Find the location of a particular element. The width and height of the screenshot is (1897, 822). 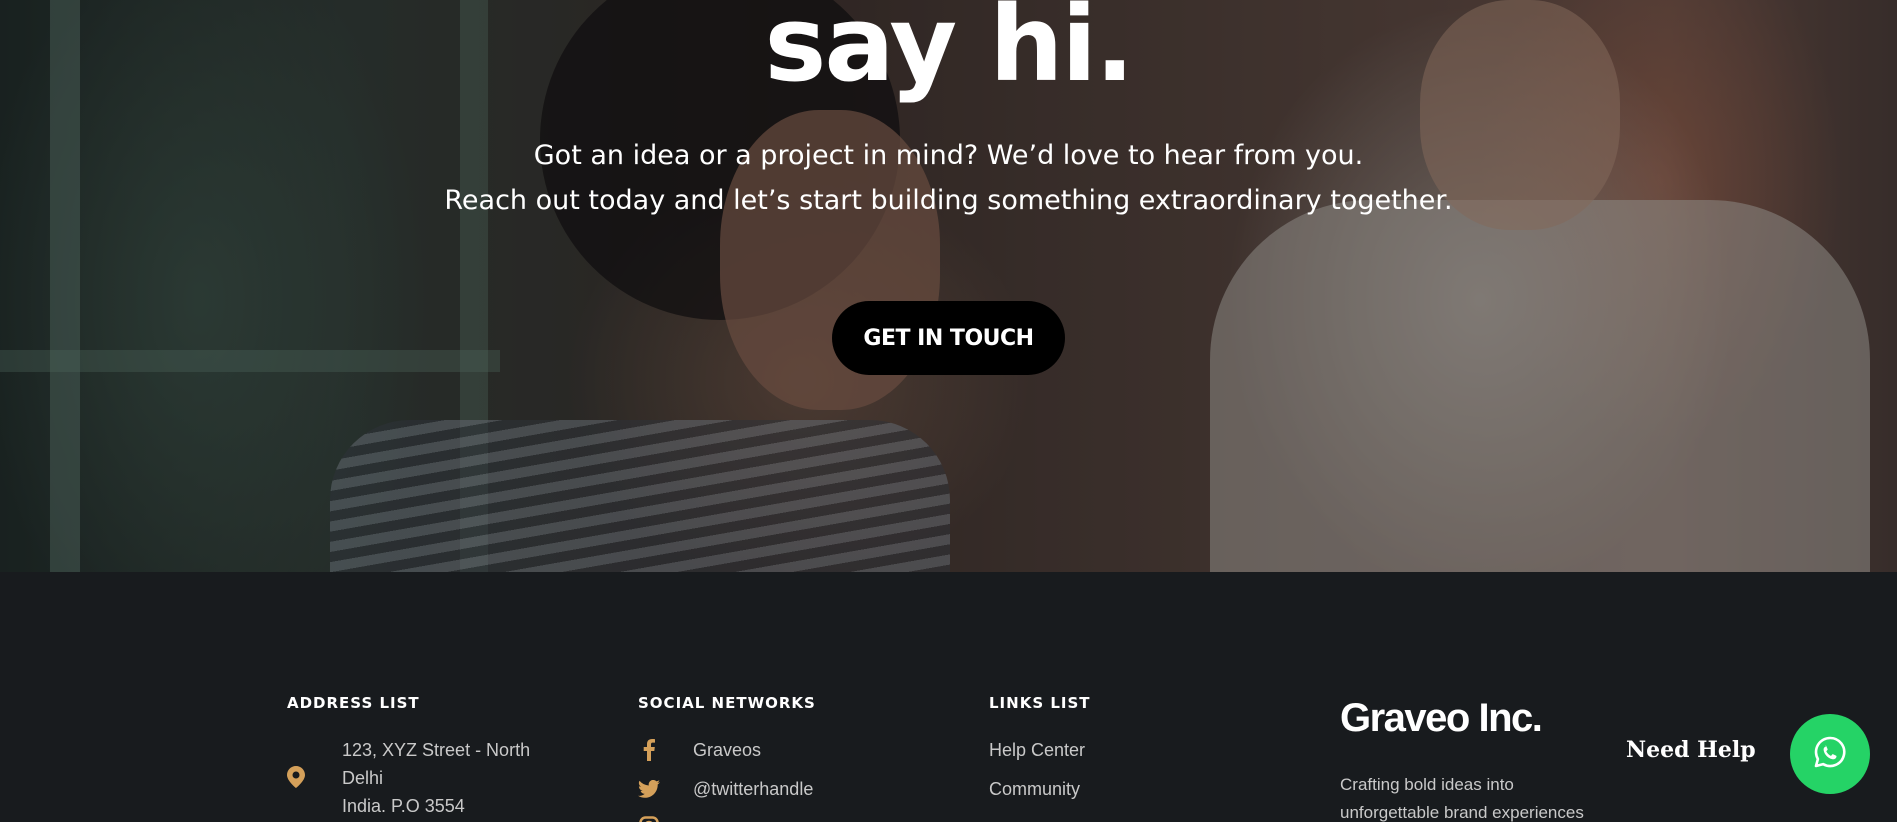

social-link-twitter: @twitterhandle is located at coordinates (768, 789).